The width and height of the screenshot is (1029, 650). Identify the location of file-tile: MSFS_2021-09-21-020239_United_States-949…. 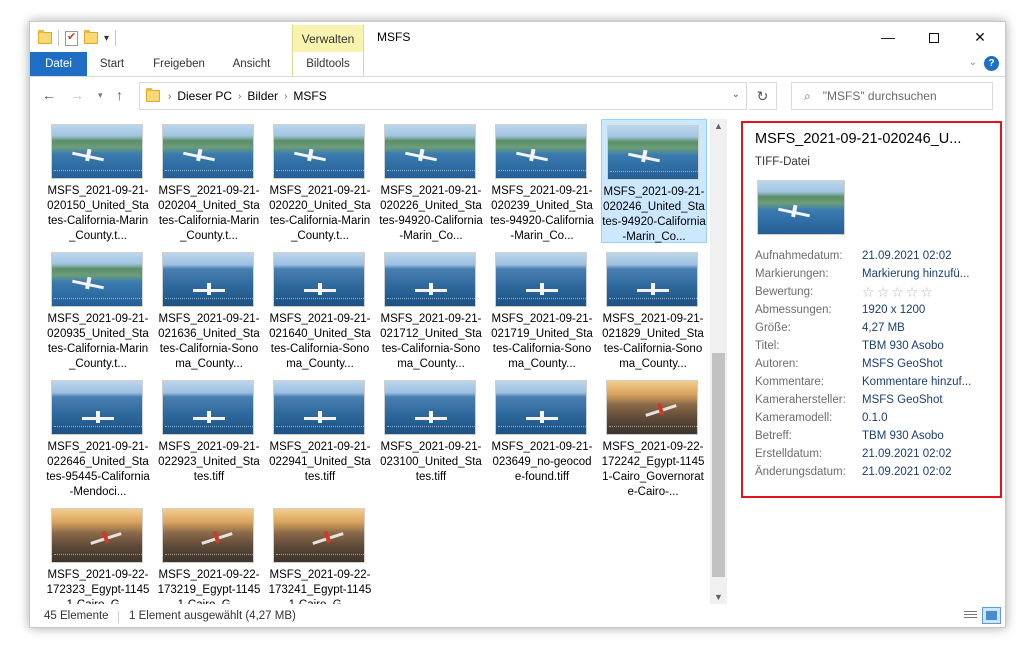
(543, 181).